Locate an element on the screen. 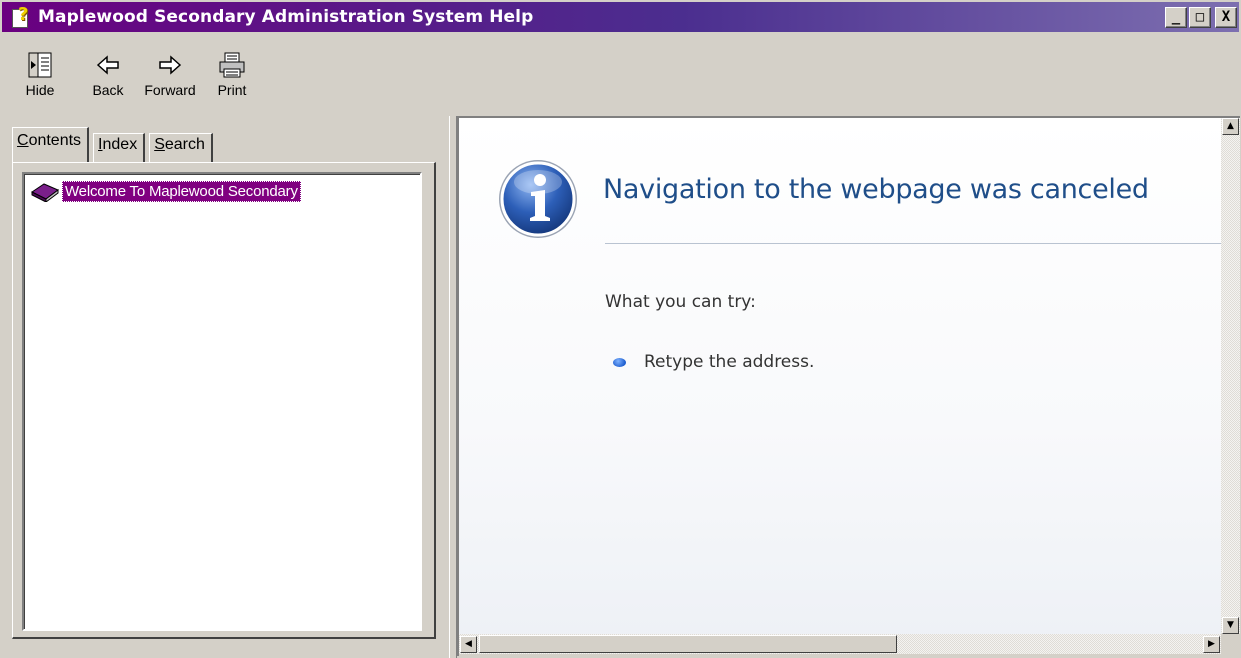 Image resolution: width=1241 pixels, height=658 pixels. maximize-button: □ is located at coordinates (1200, 17).